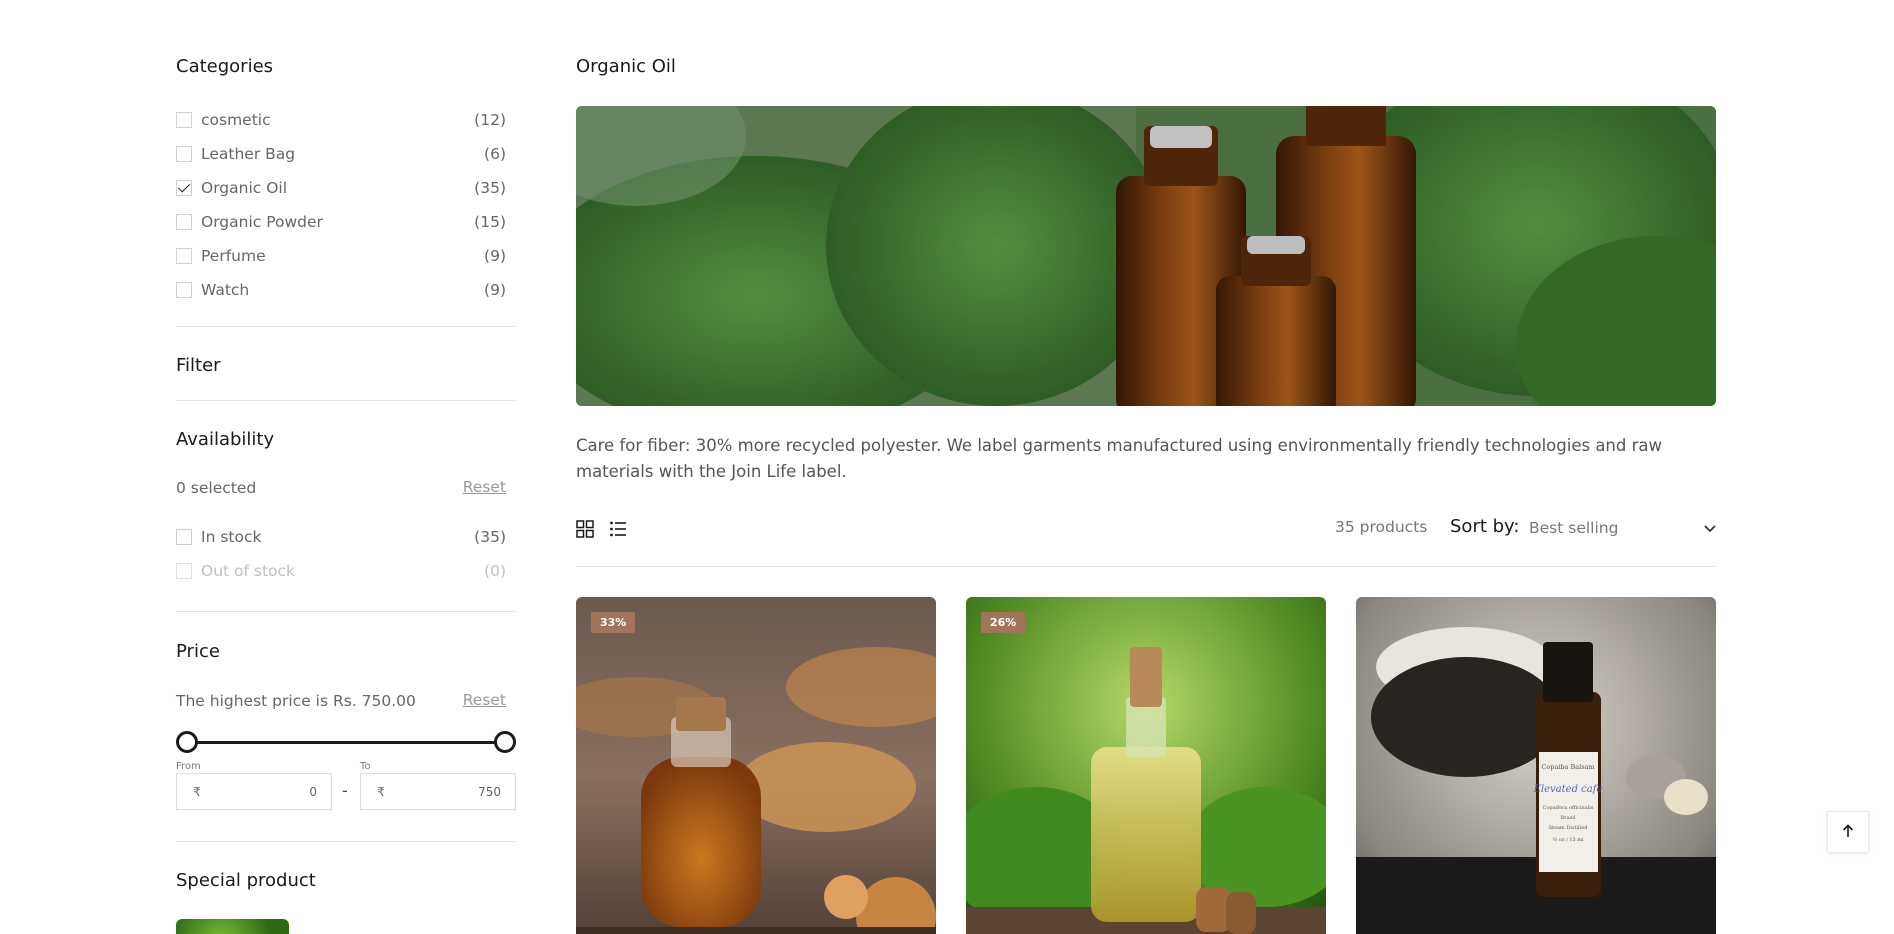 The width and height of the screenshot is (1894, 934). Describe the element at coordinates (232, 926) in the screenshot. I see `special-product-image` at that location.